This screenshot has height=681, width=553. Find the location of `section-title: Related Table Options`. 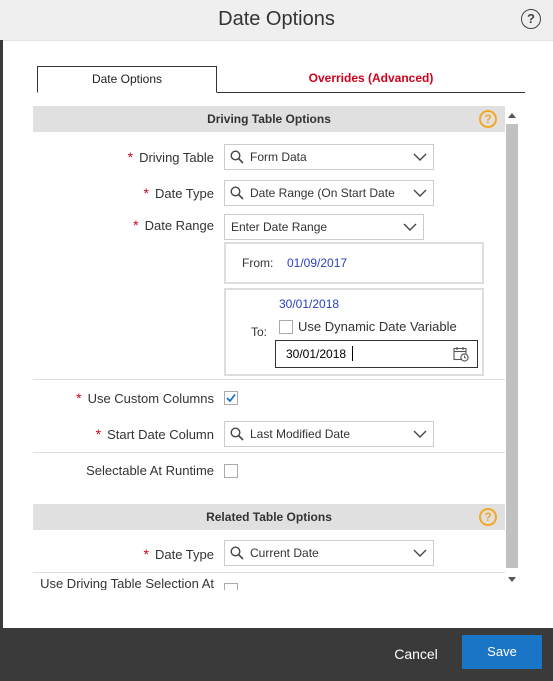

section-title: Related Table Options is located at coordinates (269, 517).